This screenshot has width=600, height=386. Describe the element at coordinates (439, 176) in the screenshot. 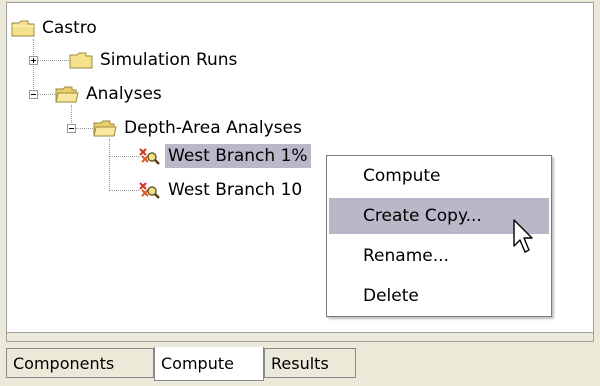

I see `menu-item-compute: Compute` at that location.